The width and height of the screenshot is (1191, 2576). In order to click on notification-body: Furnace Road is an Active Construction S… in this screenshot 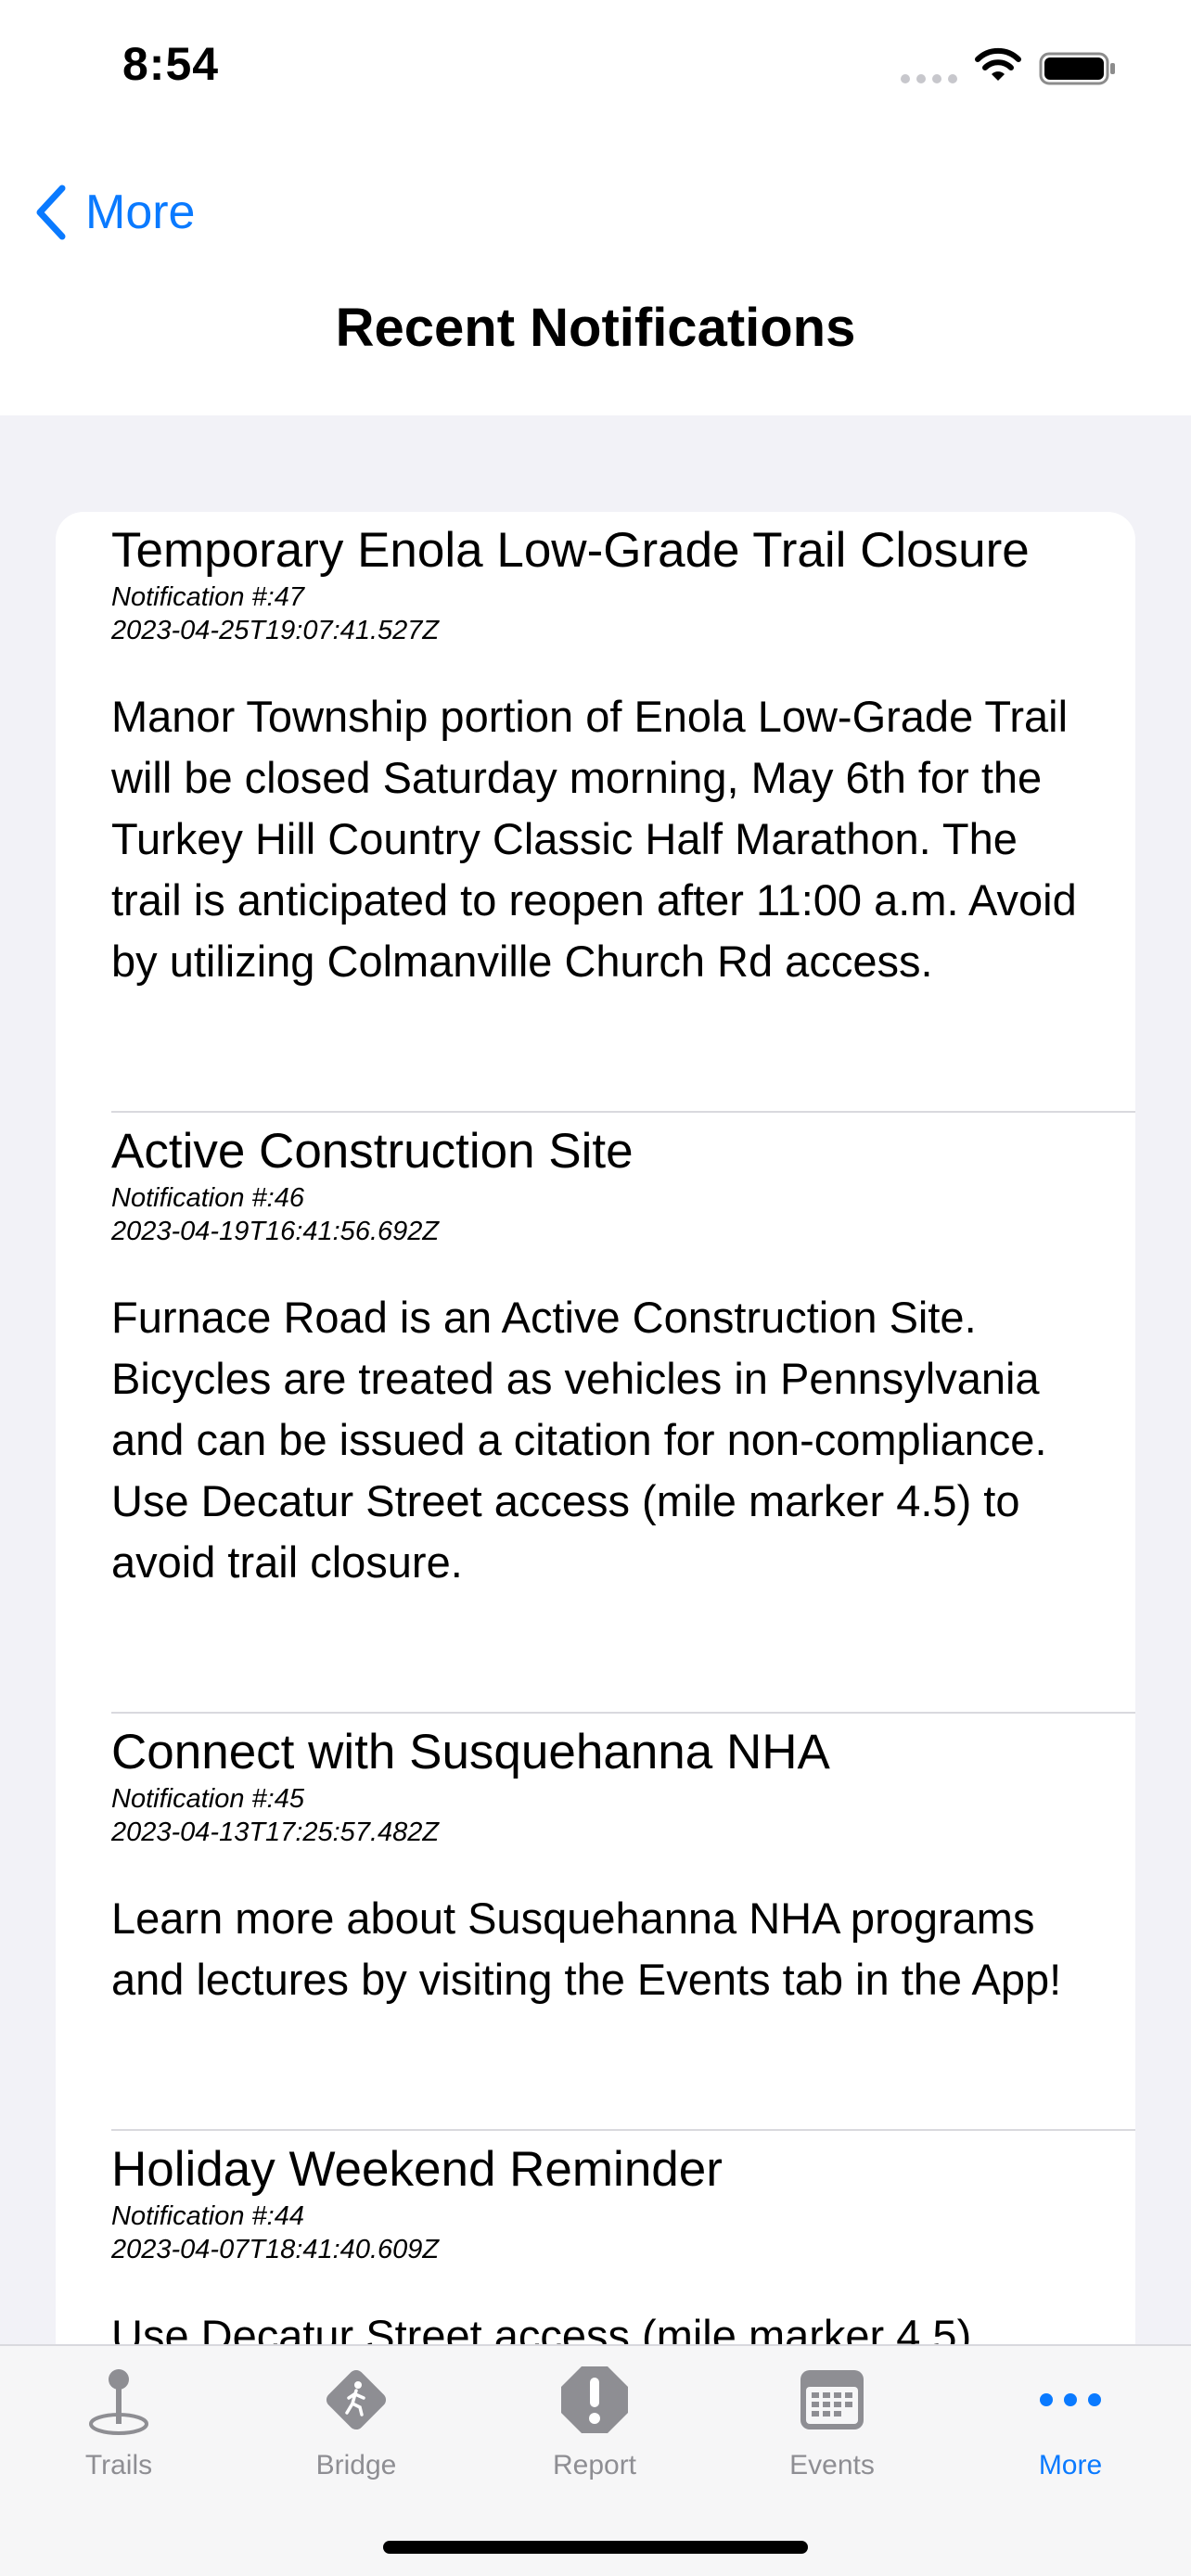, I will do `click(579, 1440)`.